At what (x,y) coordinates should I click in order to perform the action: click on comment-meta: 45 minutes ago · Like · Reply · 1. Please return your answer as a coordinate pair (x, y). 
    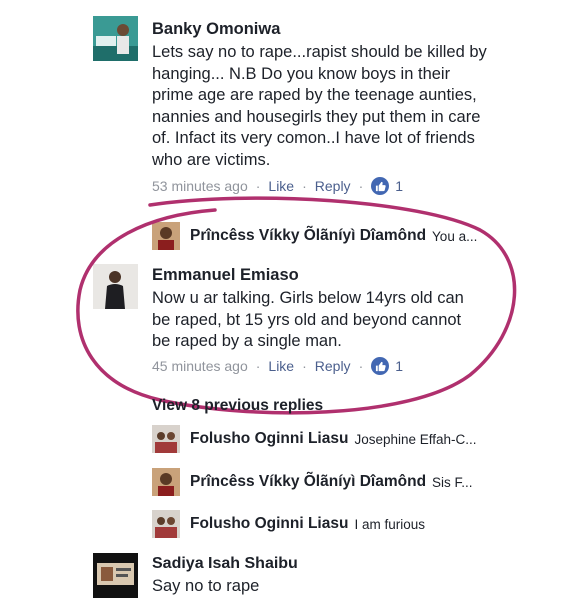
    Looking at the image, I should click on (278, 366).